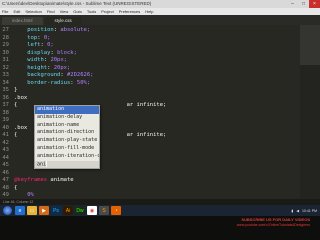 The image size is (320, 240). What do you see at coordinates (292, 211) in the screenshot?
I see `network-icon: ▮` at bounding box center [292, 211].